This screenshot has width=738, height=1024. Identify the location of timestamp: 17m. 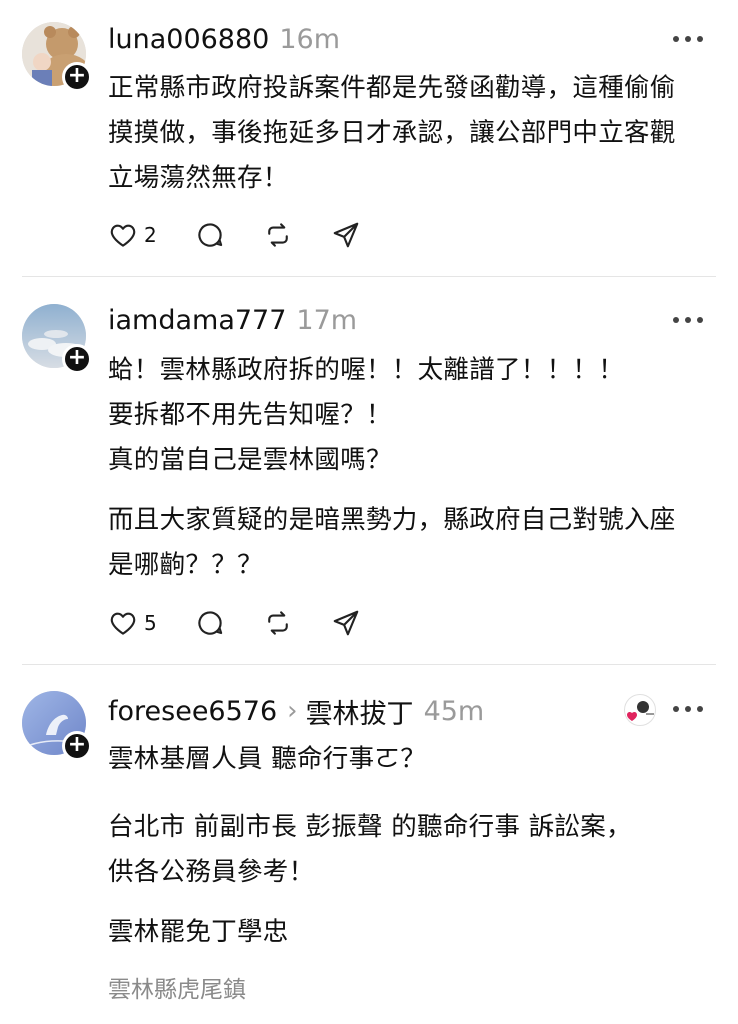
(327, 320).